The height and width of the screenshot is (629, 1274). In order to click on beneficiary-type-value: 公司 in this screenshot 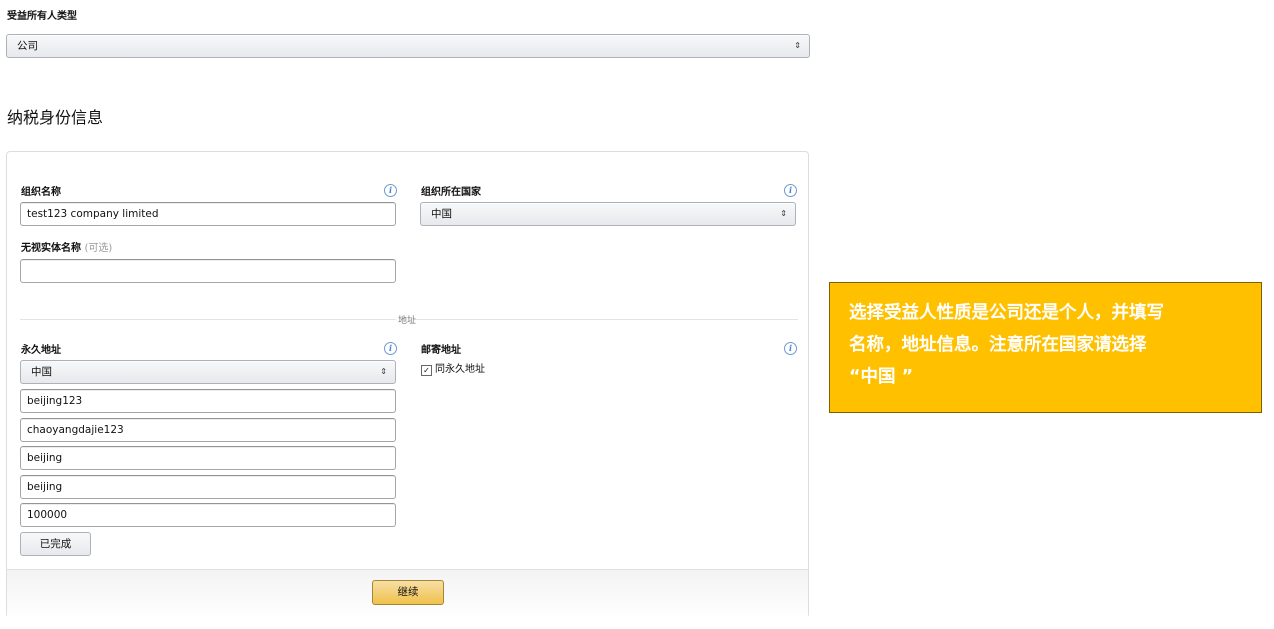, I will do `click(27, 46)`.